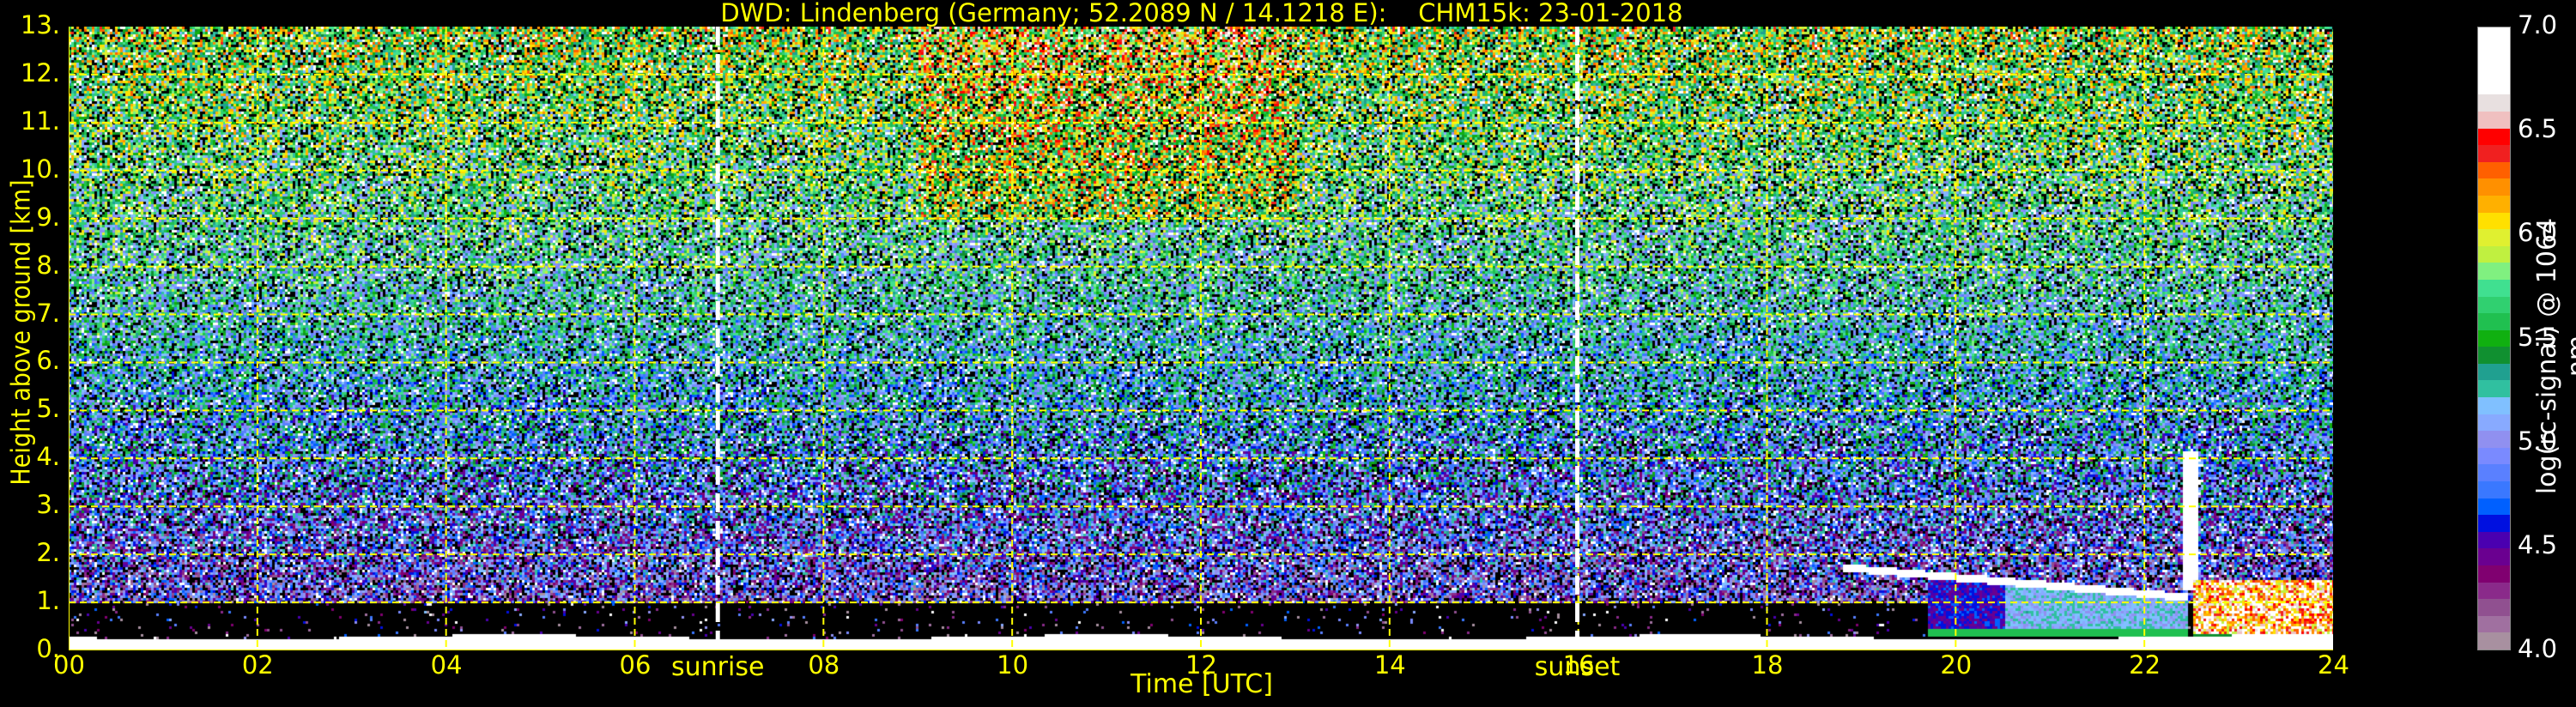  What do you see at coordinates (40, 24) in the screenshot?
I see `y-tick-label: 13.` at bounding box center [40, 24].